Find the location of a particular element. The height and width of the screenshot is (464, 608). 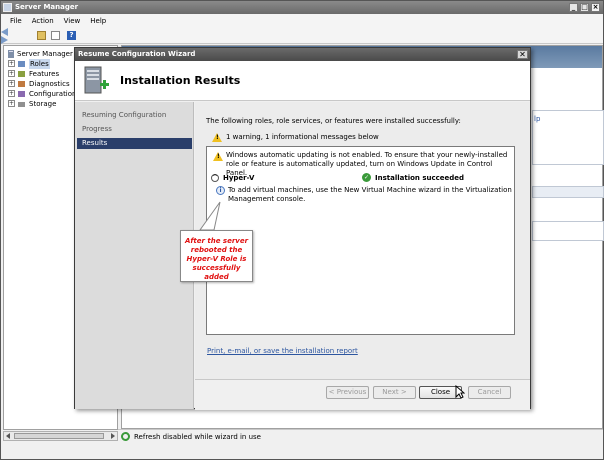

show-hide-tree-icon is located at coordinates (55, 35).